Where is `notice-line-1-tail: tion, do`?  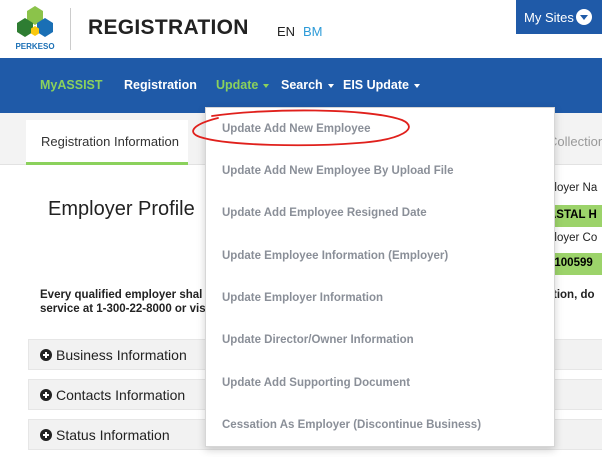 notice-line-1-tail: tion, do is located at coordinates (574, 295).